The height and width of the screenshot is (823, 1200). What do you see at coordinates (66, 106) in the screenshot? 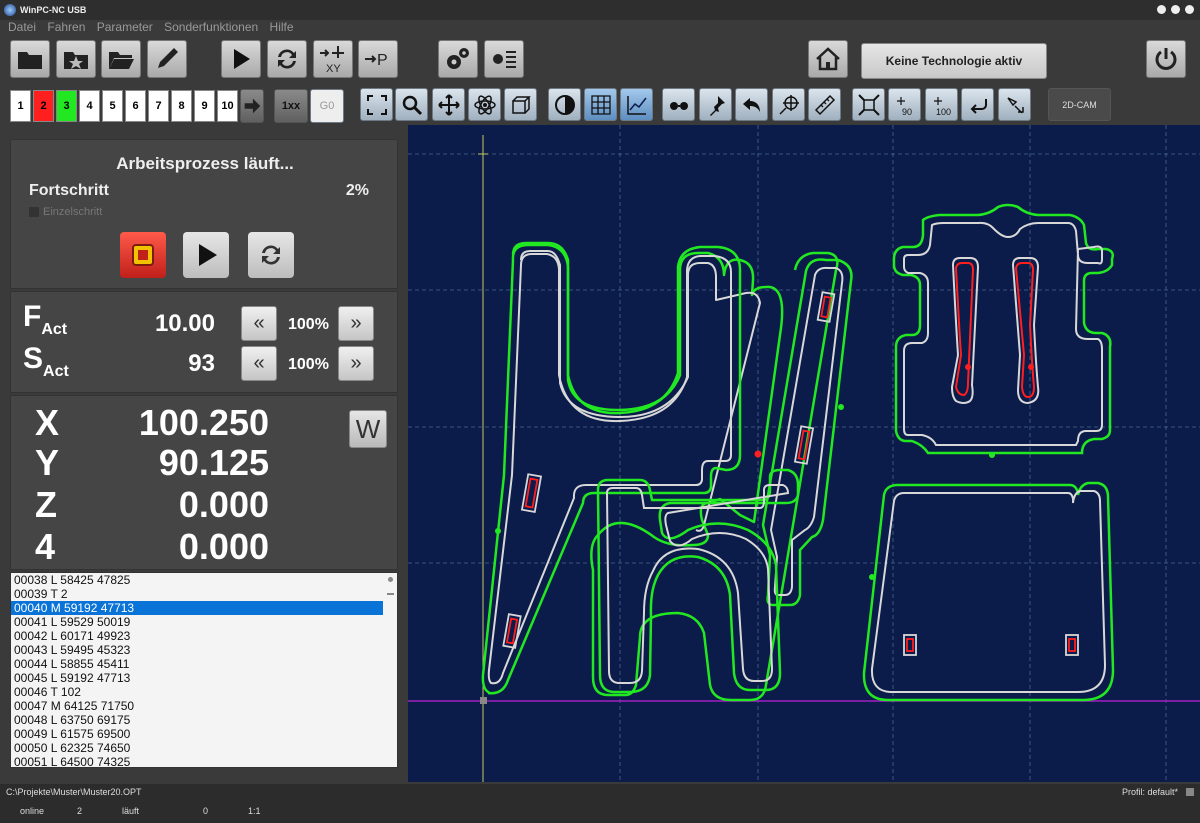
I see `tool-3-button: 3` at bounding box center [66, 106].